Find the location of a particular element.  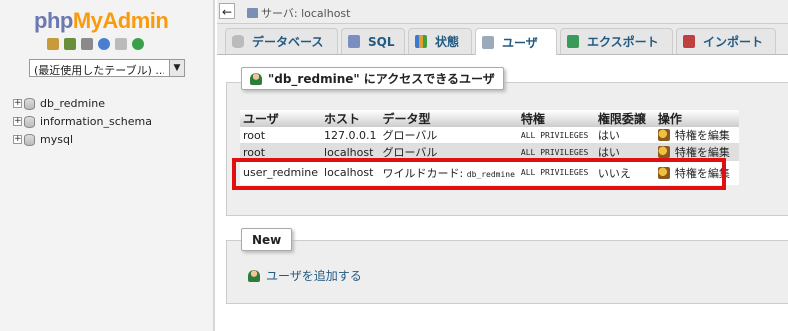

tab-label: SQL is located at coordinates (381, 41).